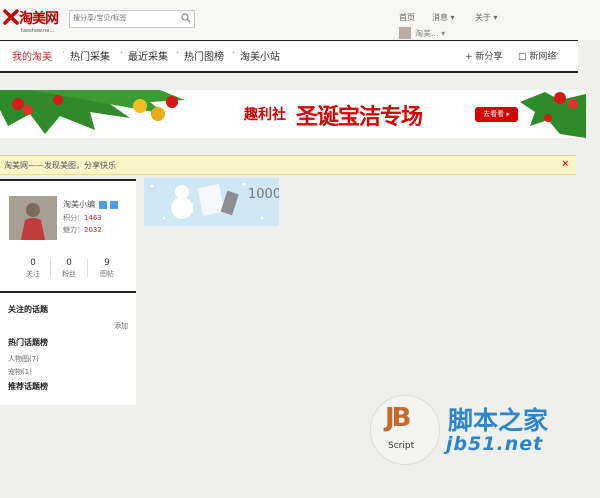 The width and height of the screenshot is (600, 498). Describe the element at coordinates (32, 55) in the screenshot. I see `nav-item-mine: 我的淘美` at that location.